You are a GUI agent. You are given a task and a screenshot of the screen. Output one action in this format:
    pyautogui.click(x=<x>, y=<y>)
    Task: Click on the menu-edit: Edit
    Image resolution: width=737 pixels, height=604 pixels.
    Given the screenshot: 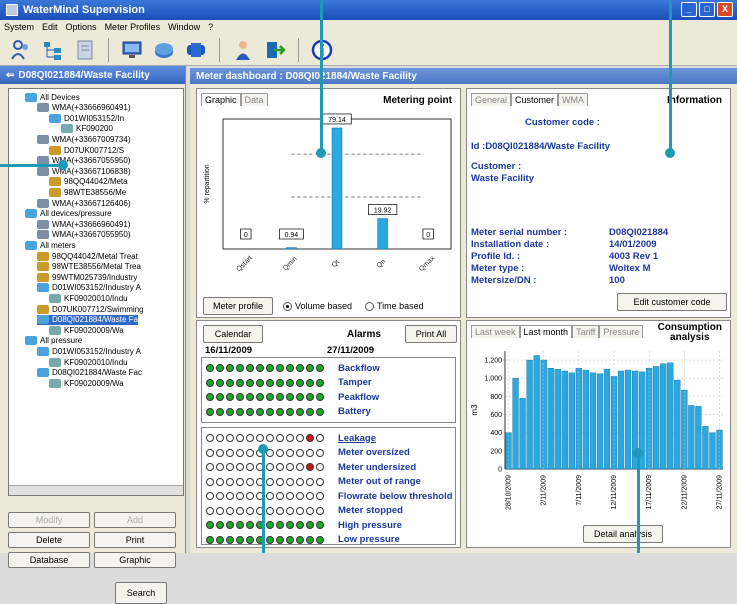 What is the action you would take?
    pyautogui.click(x=50, y=27)
    